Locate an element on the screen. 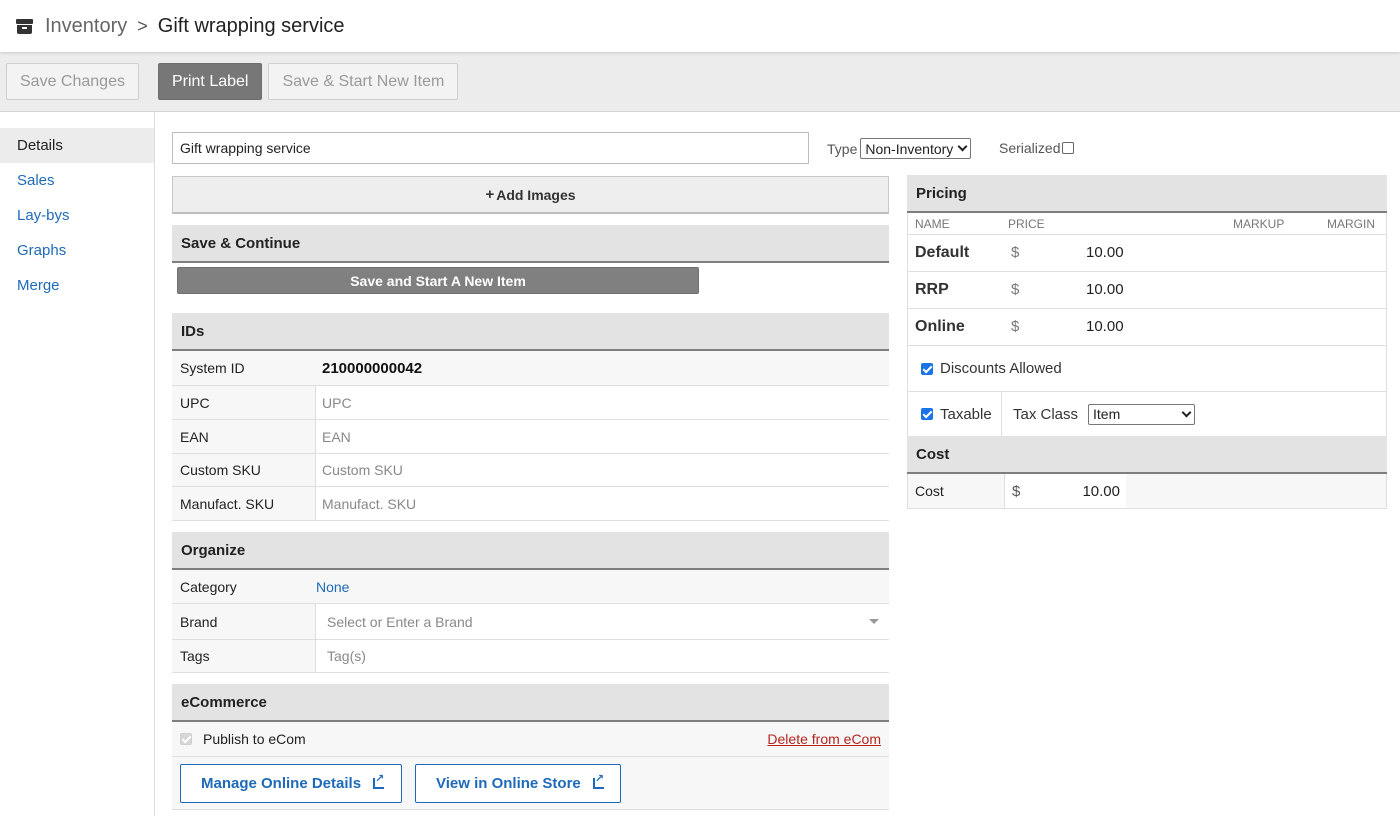 The image size is (1400, 816). type-field: Type Non-Inventory is located at coordinates (899, 148).